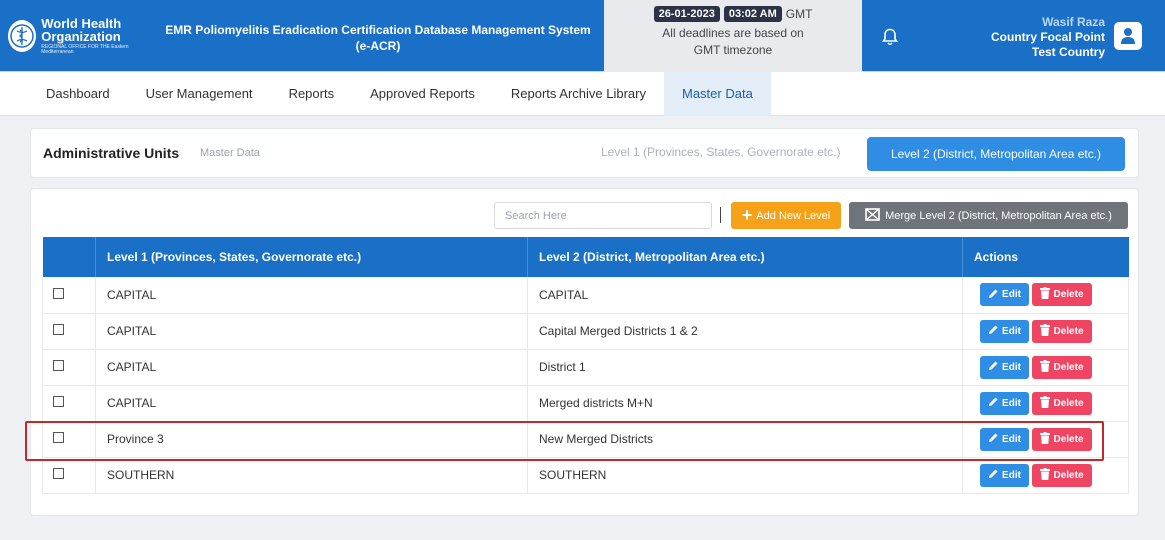 This screenshot has width=1165, height=540. What do you see at coordinates (78, 94) in the screenshot?
I see `nav-dashboard: Dashboard` at bounding box center [78, 94].